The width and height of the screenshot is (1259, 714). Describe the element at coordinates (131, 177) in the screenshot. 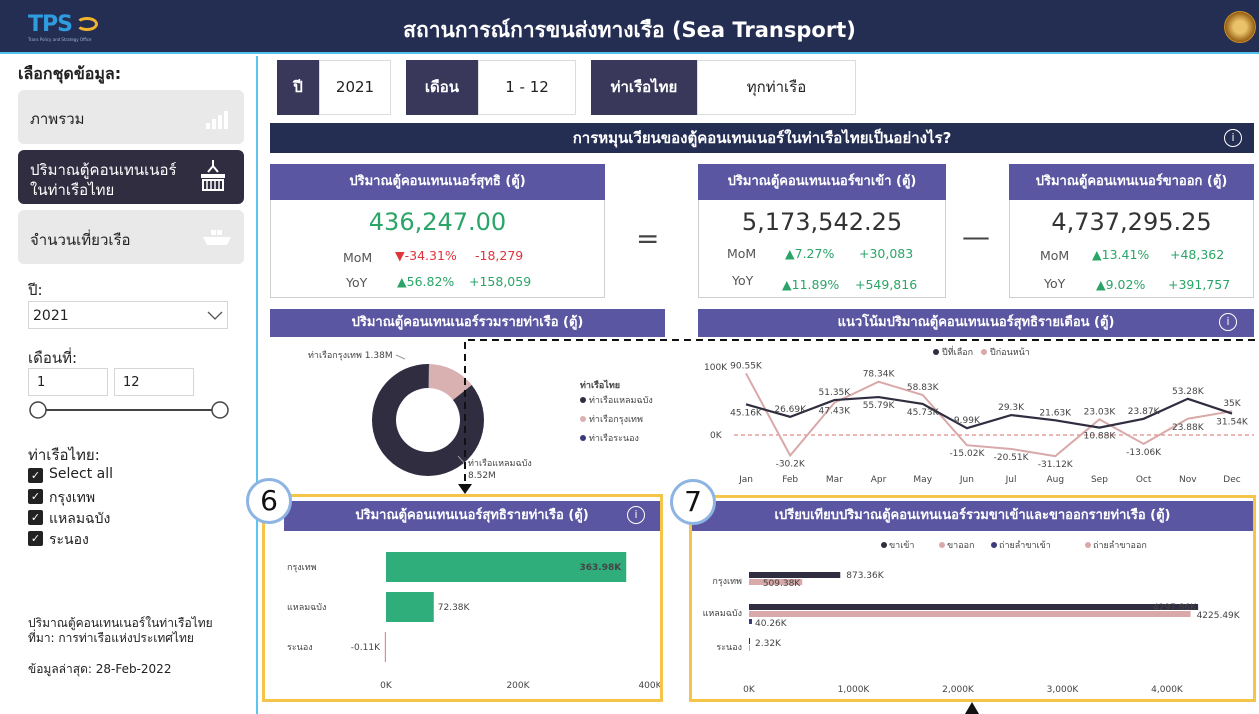

I see `sidebar-button-container-volume: ปริมาณตู้คอนเทนเนอร์ ในท่าเรือไทย` at that location.